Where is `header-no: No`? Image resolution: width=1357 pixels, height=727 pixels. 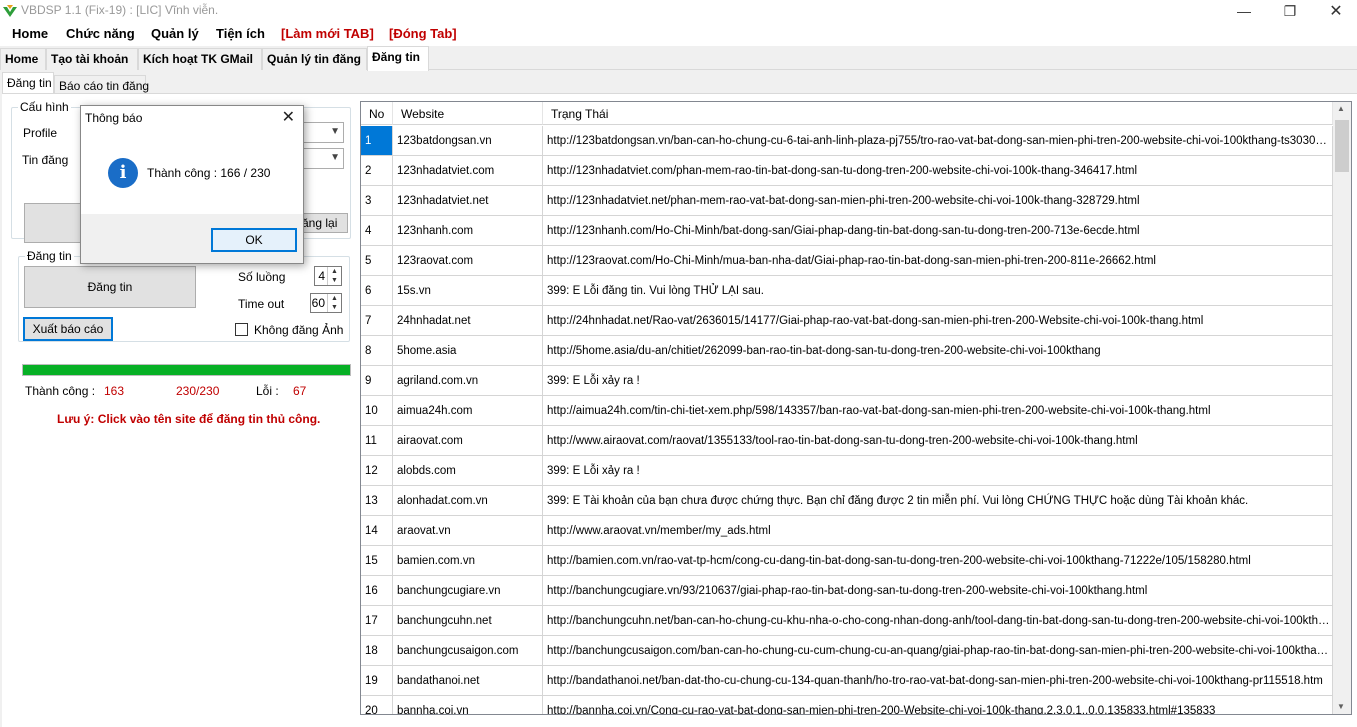 header-no: No is located at coordinates (377, 113).